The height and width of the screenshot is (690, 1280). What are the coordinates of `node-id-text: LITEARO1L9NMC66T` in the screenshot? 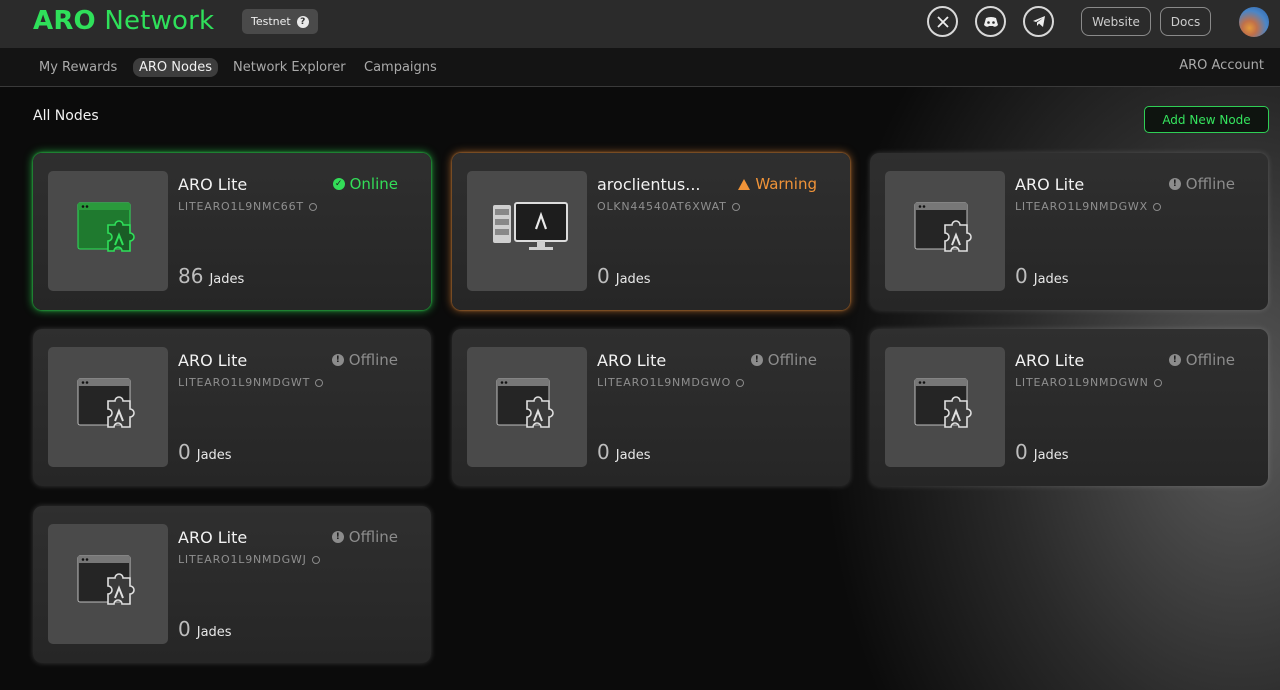 It's located at (241, 206).